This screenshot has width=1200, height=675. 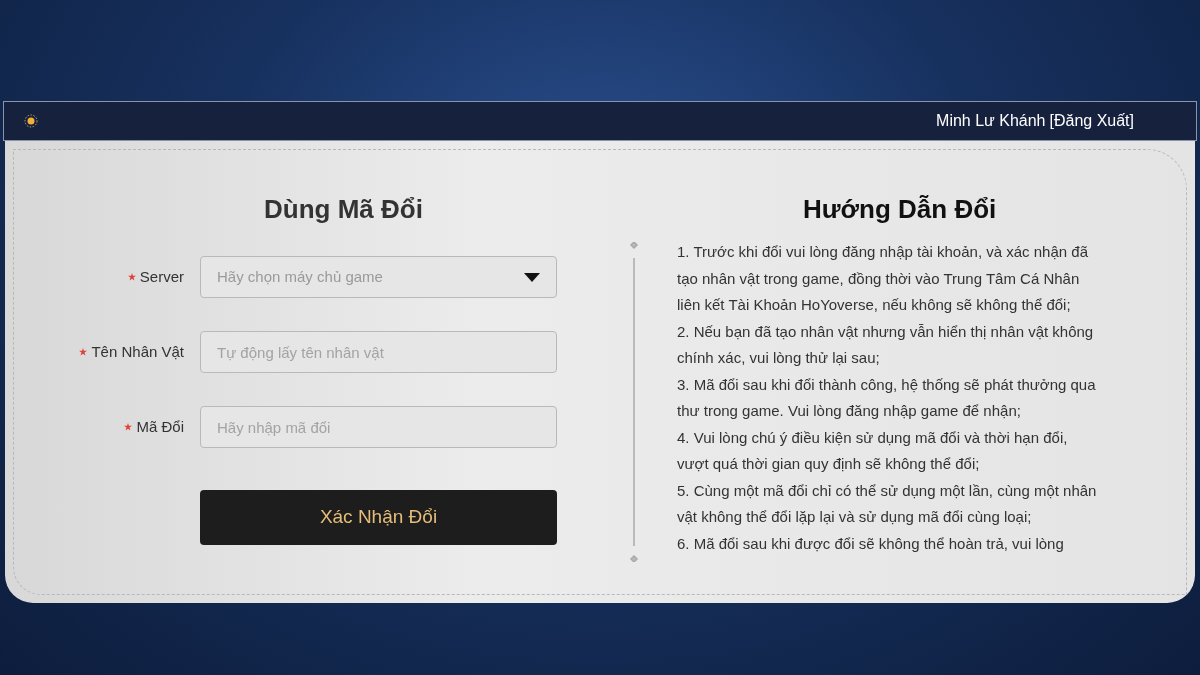 What do you see at coordinates (532, 277) in the screenshot?
I see `dropdown-caret-icon` at bounding box center [532, 277].